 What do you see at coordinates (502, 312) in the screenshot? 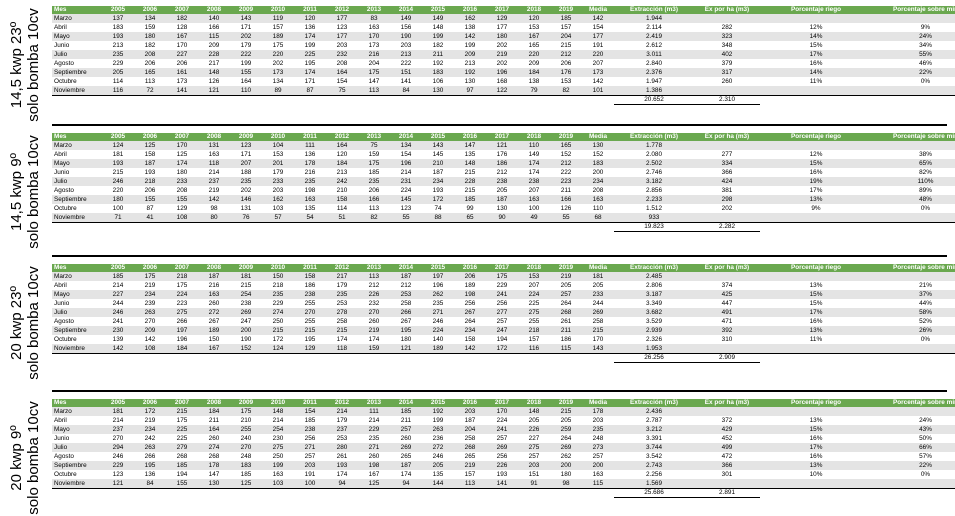
I see `table-cell: 277` at bounding box center [502, 312].